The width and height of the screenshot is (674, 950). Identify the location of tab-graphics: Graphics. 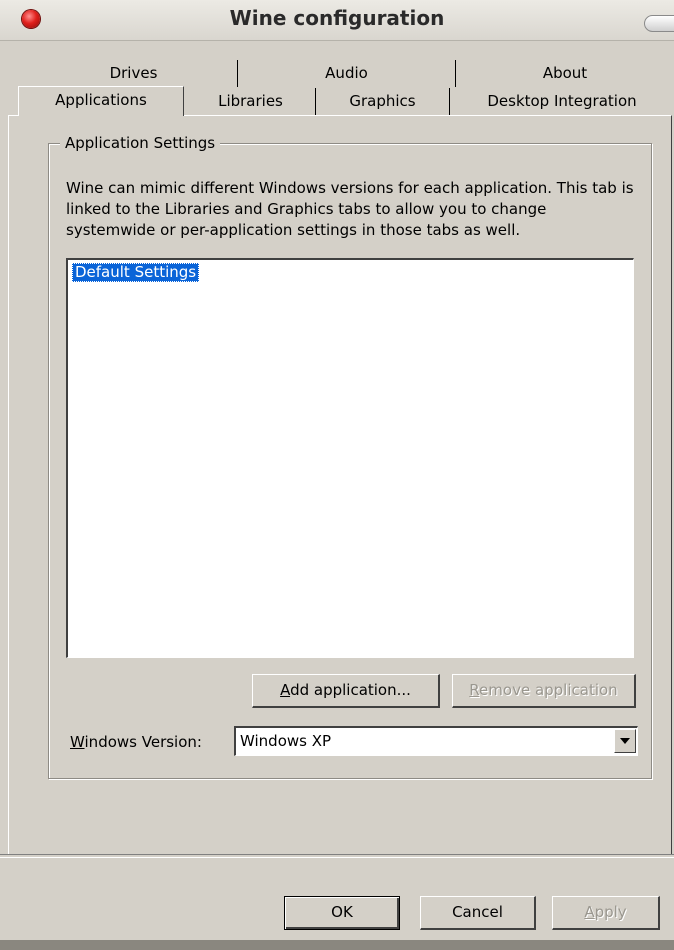
(383, 101).